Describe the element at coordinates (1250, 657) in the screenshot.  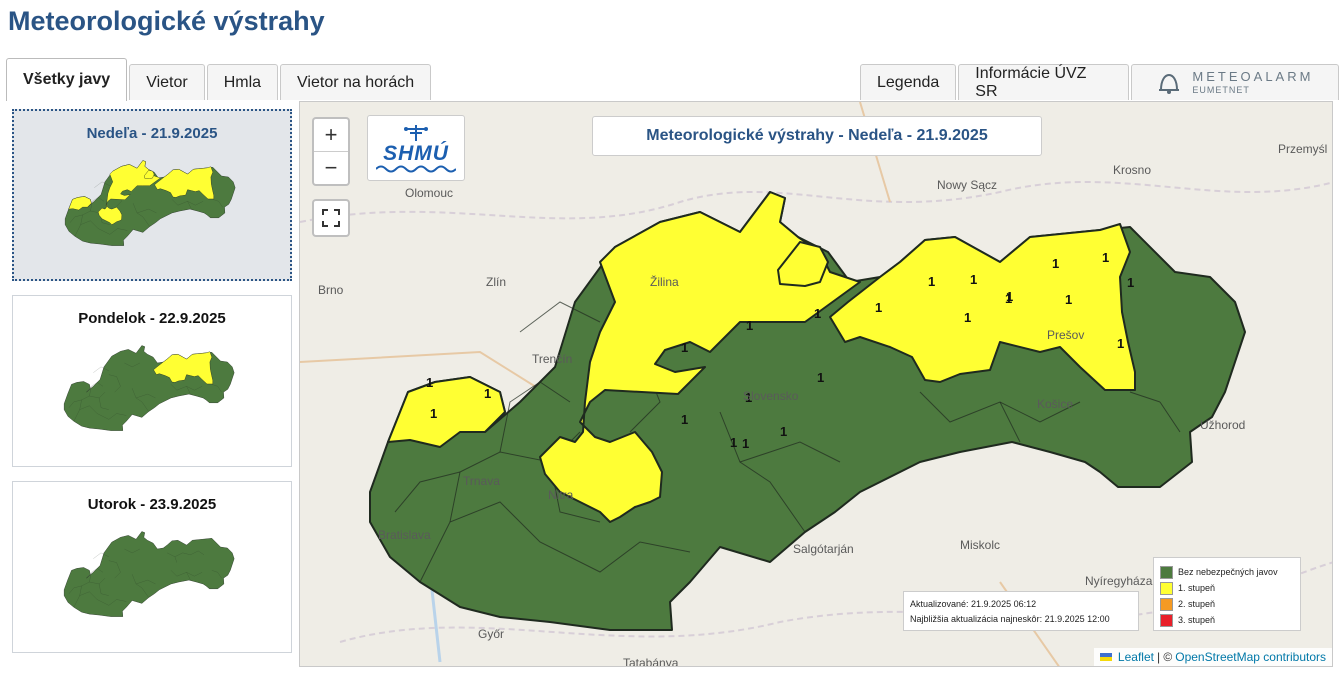
I see `osm-link: OpenStreetMap contributors` at that location.